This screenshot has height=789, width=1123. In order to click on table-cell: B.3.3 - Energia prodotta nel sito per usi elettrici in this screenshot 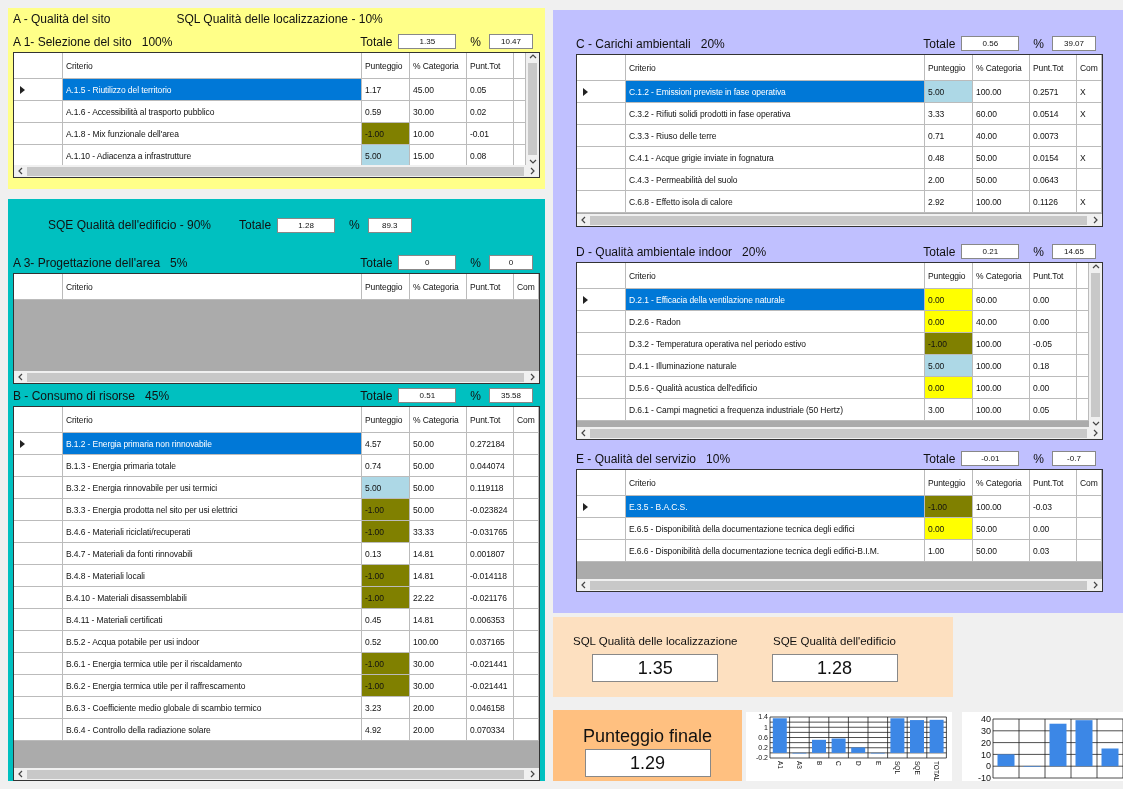, I will do `click(212, 510)`.